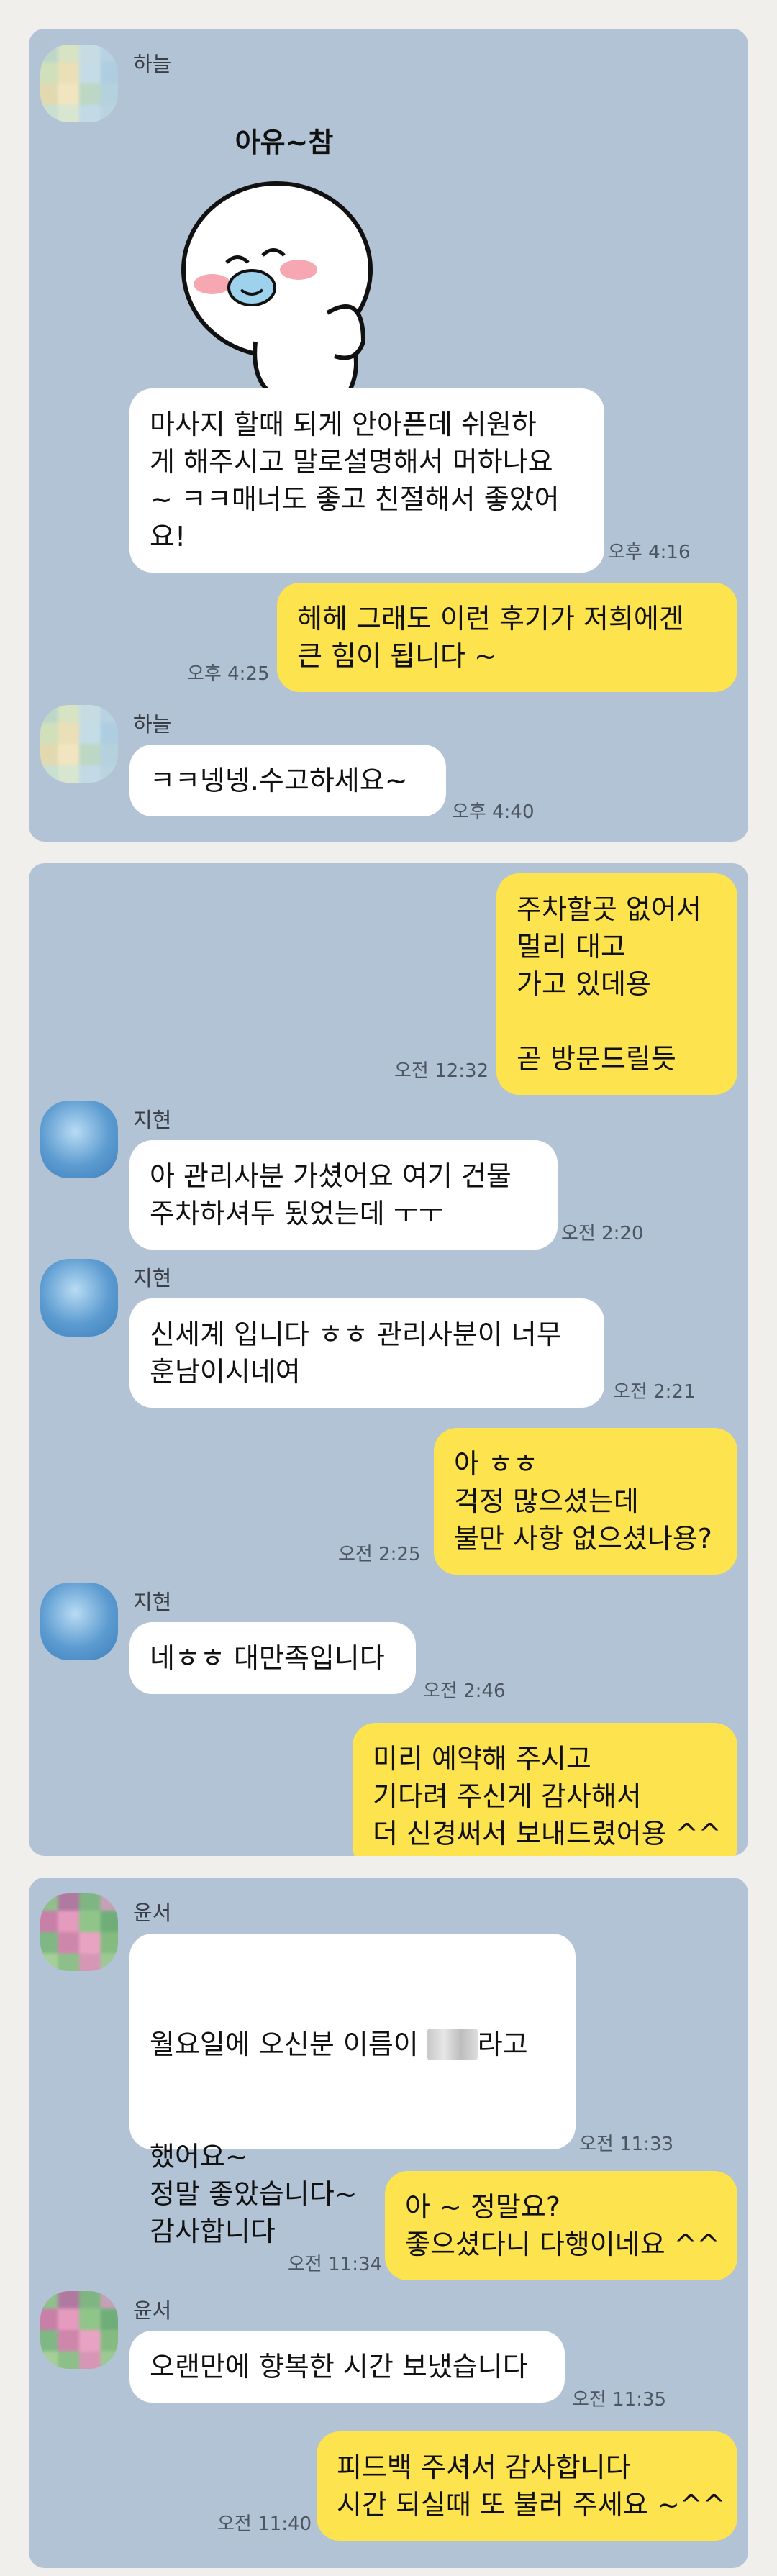  I want to click on message-time: 오전 12:32, so click(442, 1071).